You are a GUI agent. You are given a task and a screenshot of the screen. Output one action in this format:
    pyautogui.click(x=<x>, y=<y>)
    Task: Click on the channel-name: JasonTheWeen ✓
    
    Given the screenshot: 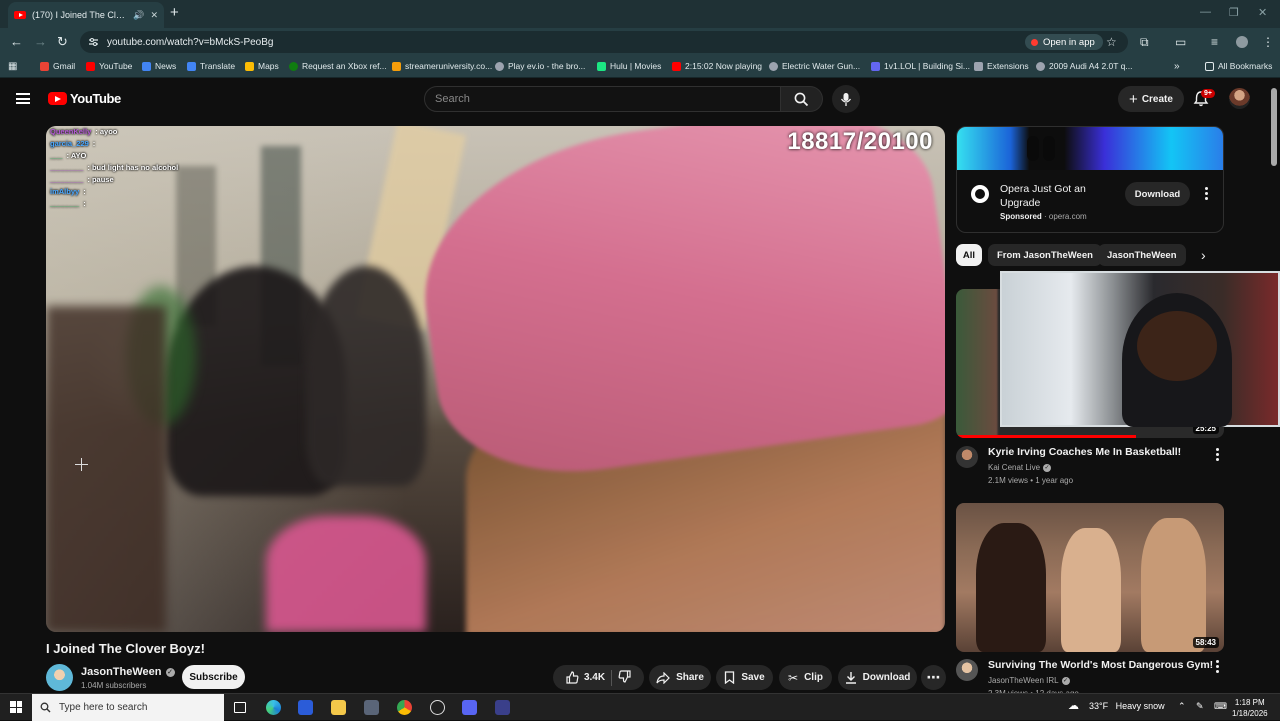 What is the action you would take?
    pyautogui.click(x=128, y=672)
    